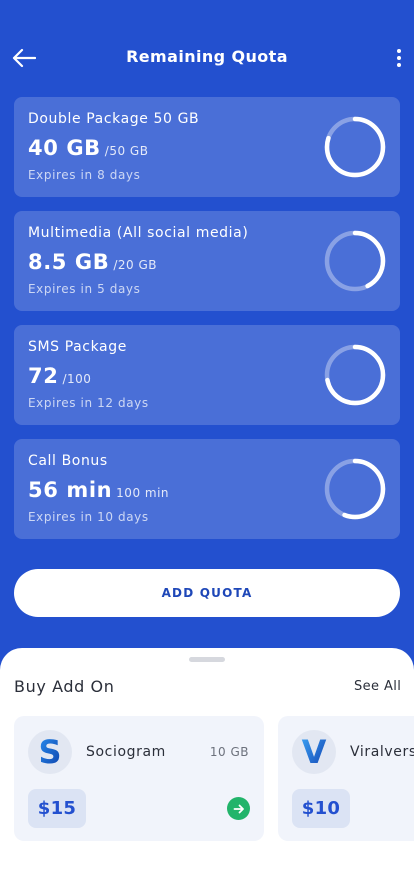  Describe the element at coordinates (126, 752) in the screenshot. I see `addon-name: Sociogram` at that location.